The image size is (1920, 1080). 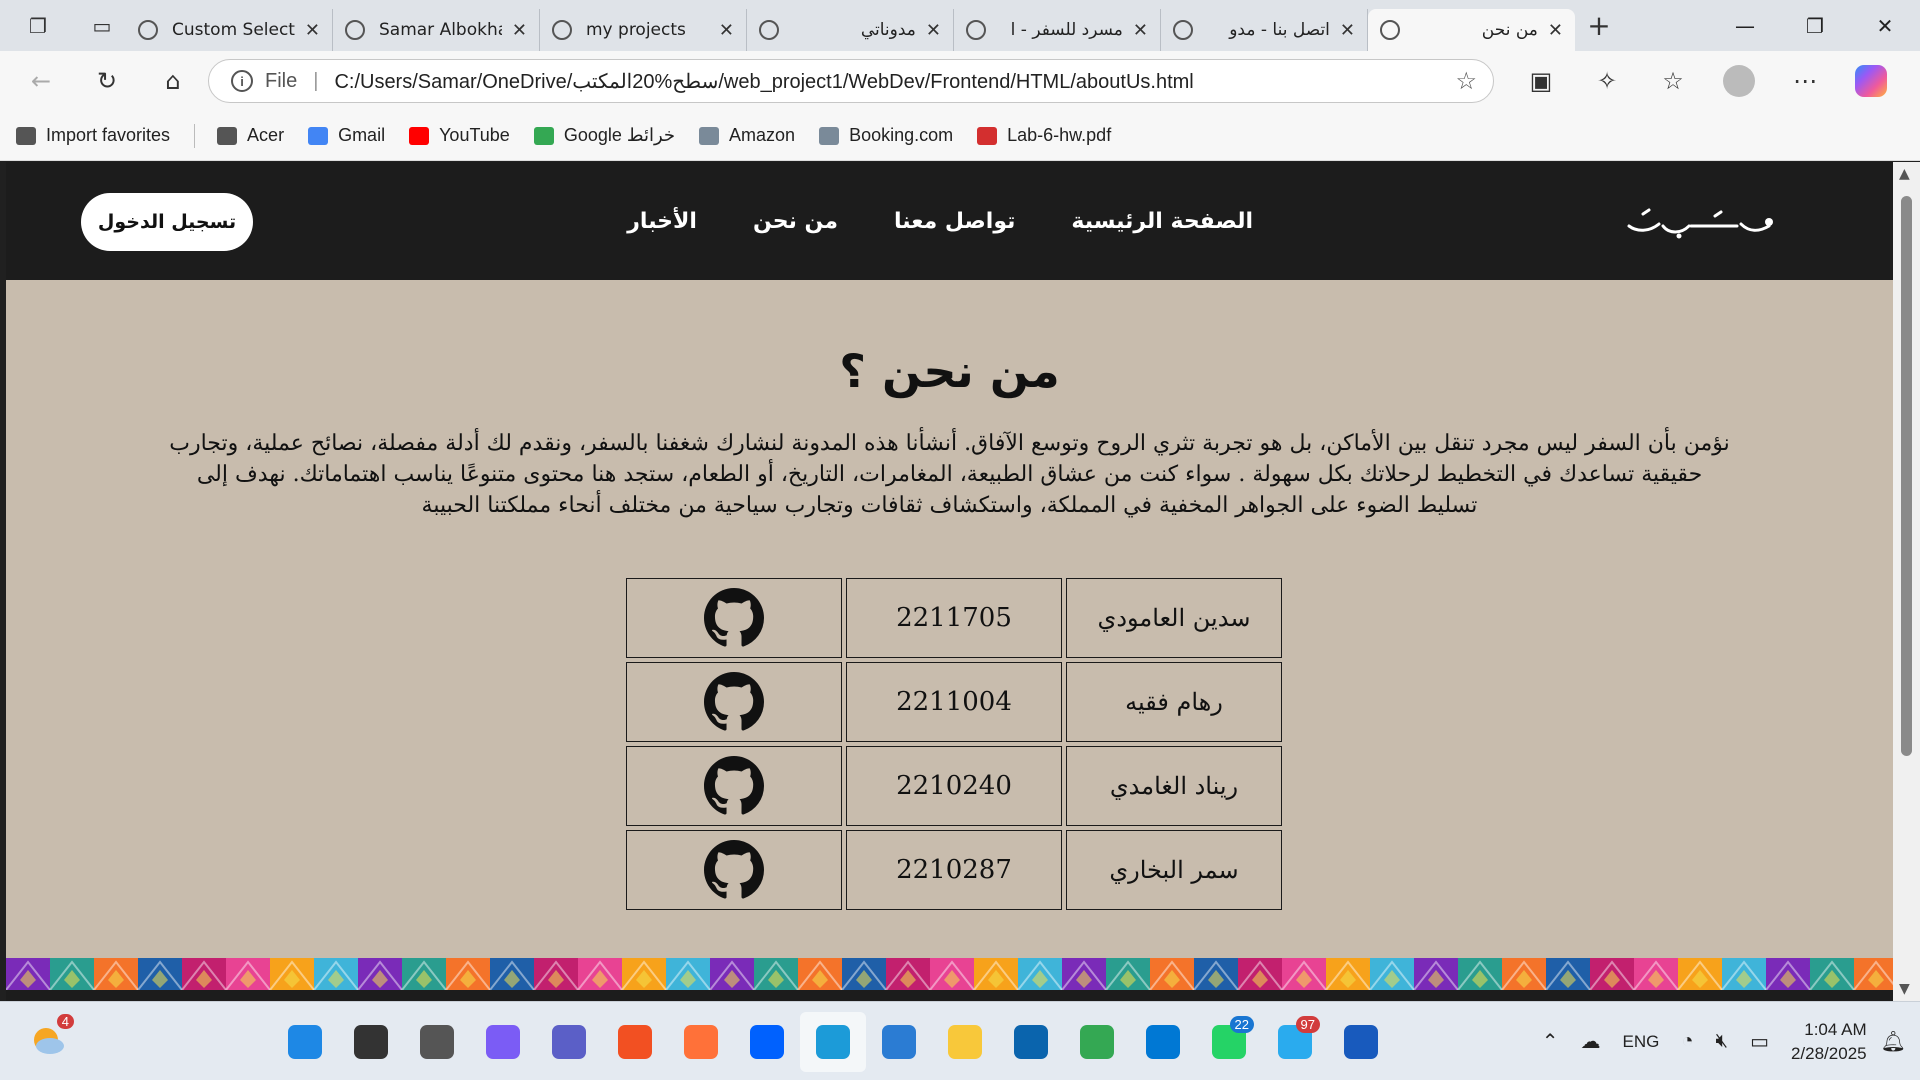 I want to click on folder-icon, so click(x=227, y=135).